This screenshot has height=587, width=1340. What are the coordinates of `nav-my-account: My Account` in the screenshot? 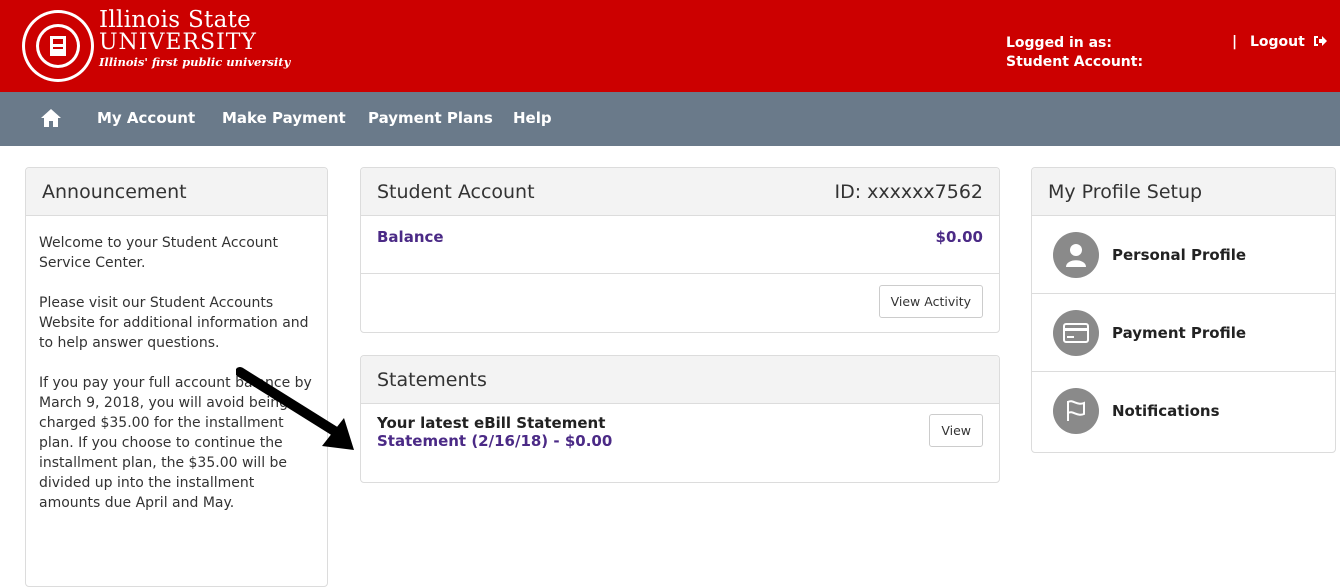 It's located at (146, 118).